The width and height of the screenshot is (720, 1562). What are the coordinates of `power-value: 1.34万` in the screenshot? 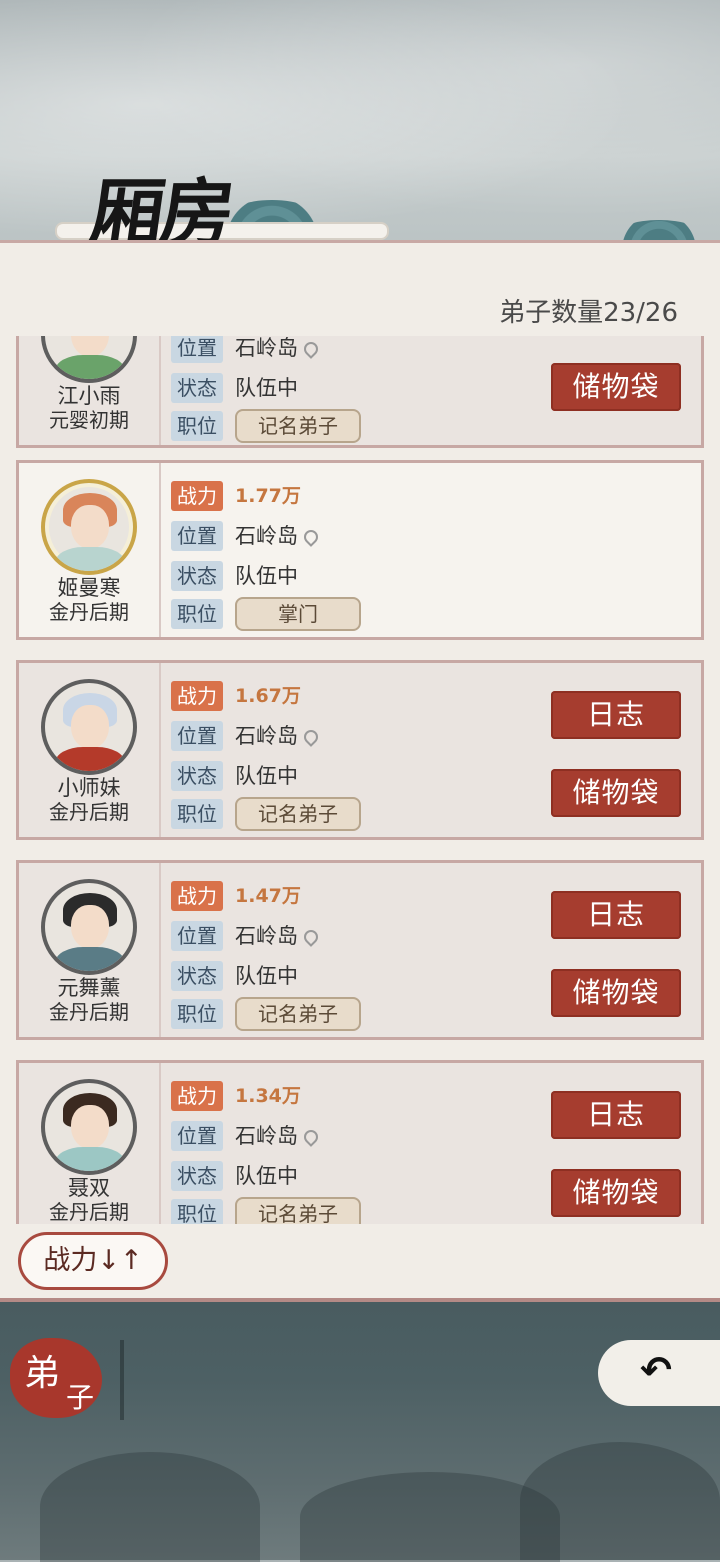 It's located at (268, 1096).